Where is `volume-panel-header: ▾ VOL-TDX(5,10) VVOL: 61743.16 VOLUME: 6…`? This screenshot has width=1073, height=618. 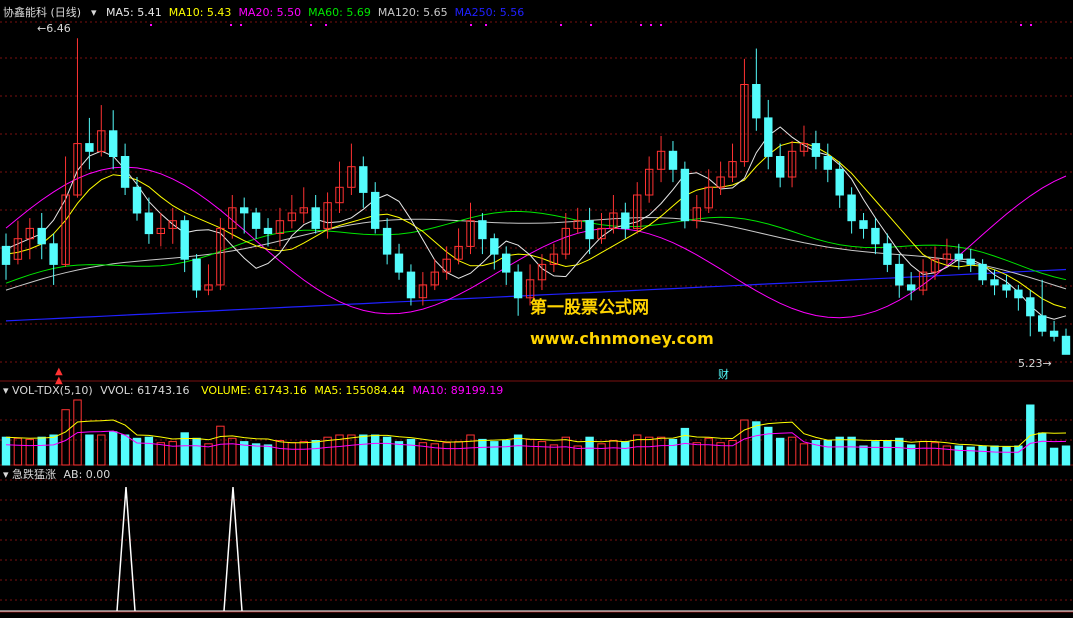
volume-panel-header: ▾ VOL-TDX(5,10) VVOL: 61743.16 VOLUME: 6… is located at coordinates (253, 391).